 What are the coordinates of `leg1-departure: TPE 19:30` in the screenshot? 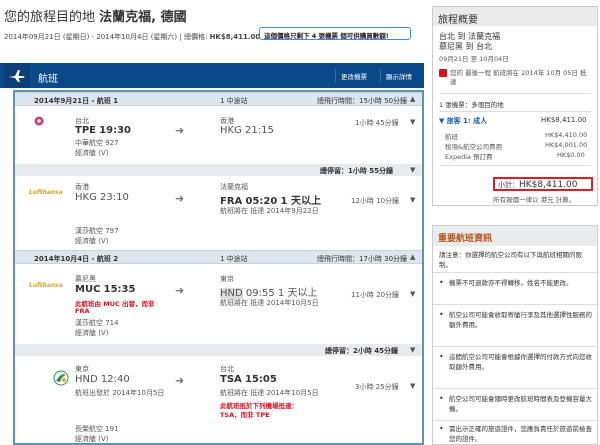 It's located at (103, 130).